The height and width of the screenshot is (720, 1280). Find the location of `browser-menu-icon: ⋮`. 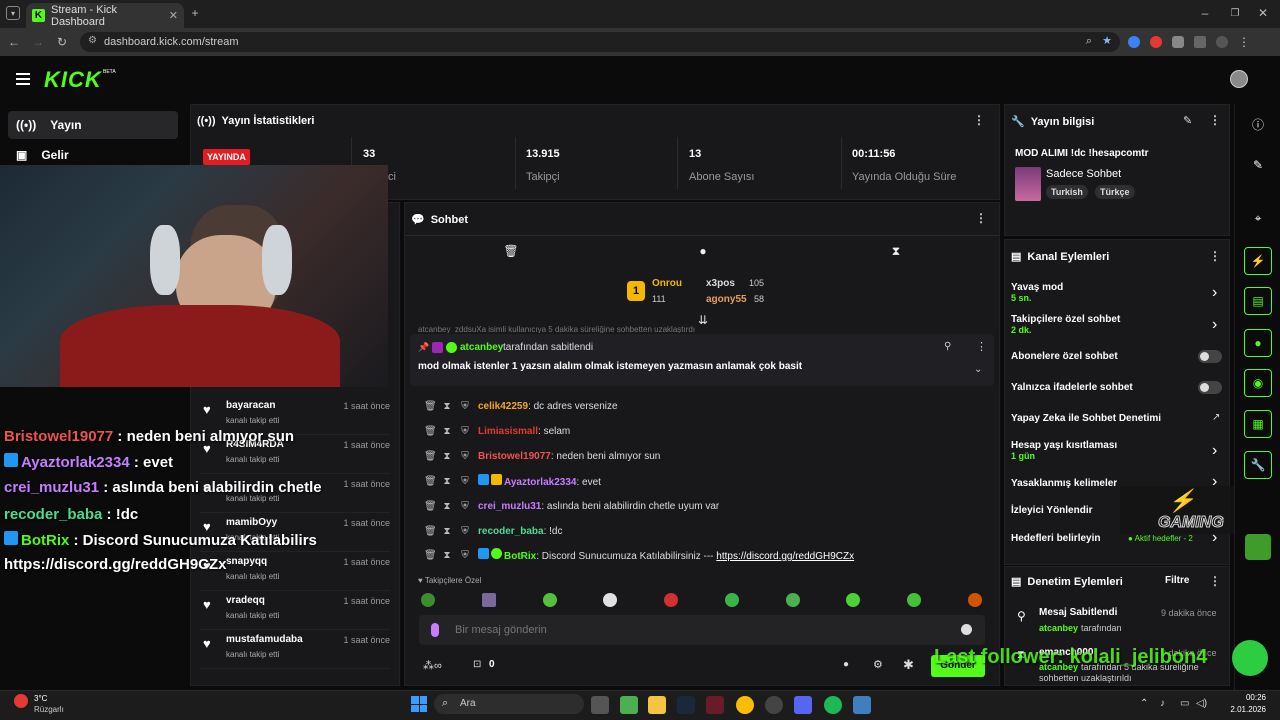

browser-menu-icon: ⋮ is located at coordinates (1244, 42).